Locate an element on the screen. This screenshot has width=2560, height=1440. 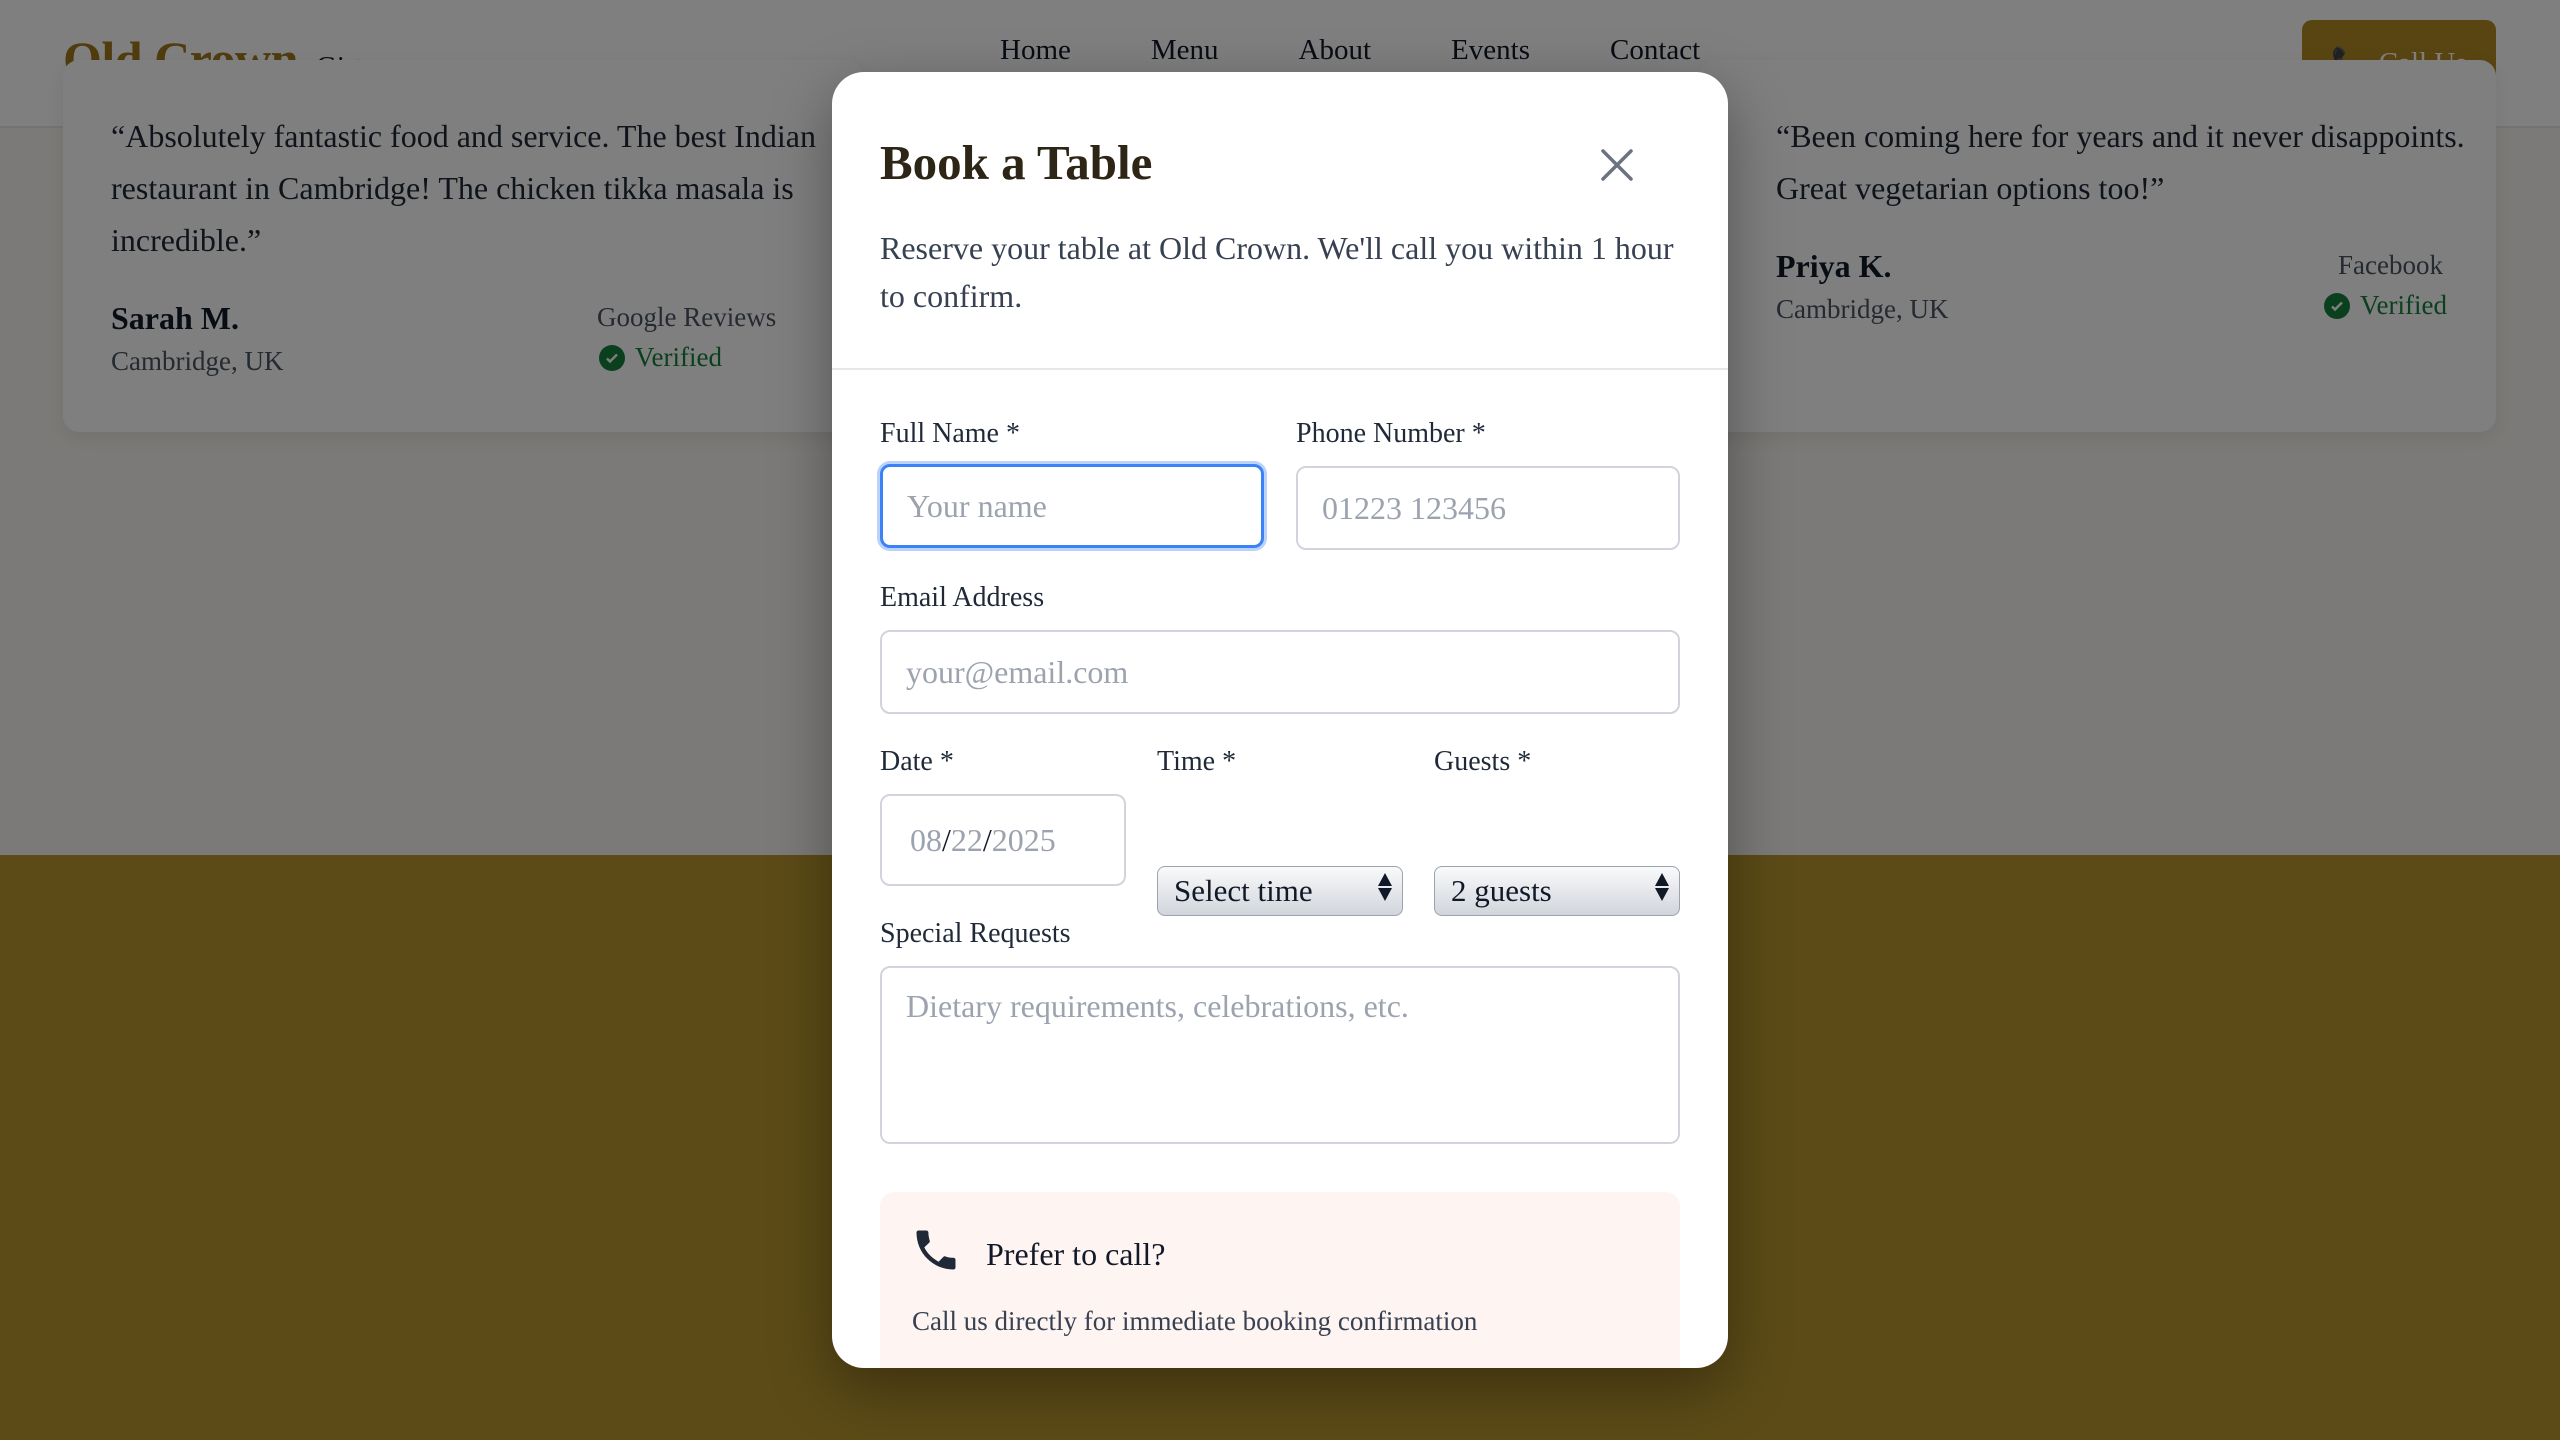
date-input: 08/22/2025 is located at coordinates (1003, 840).